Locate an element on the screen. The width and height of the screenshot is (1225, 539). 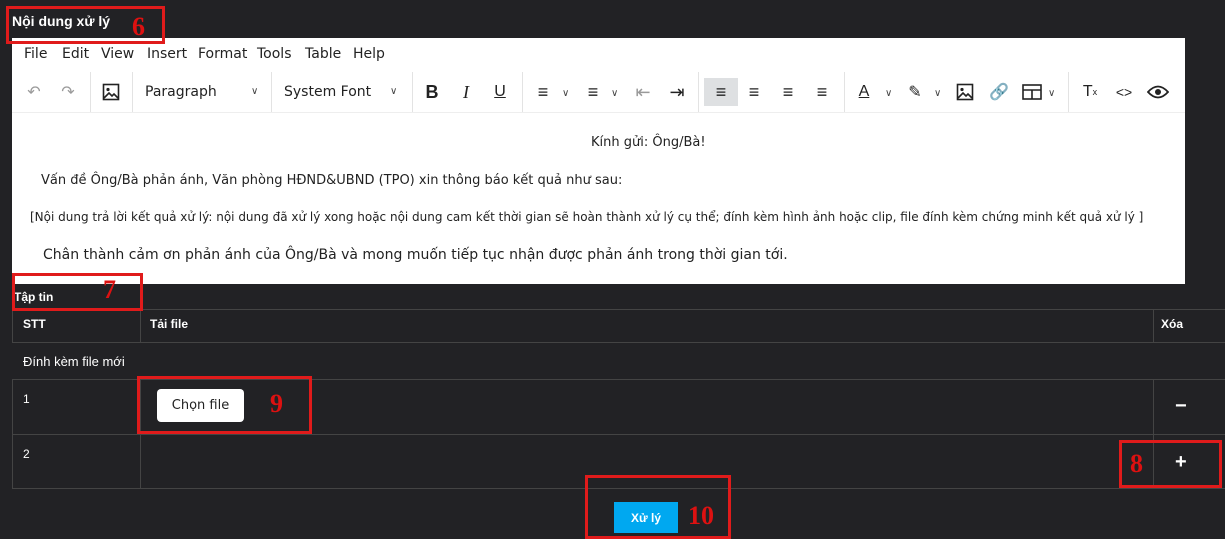
menu-insert: Insert is located at coordinates (167, 54).